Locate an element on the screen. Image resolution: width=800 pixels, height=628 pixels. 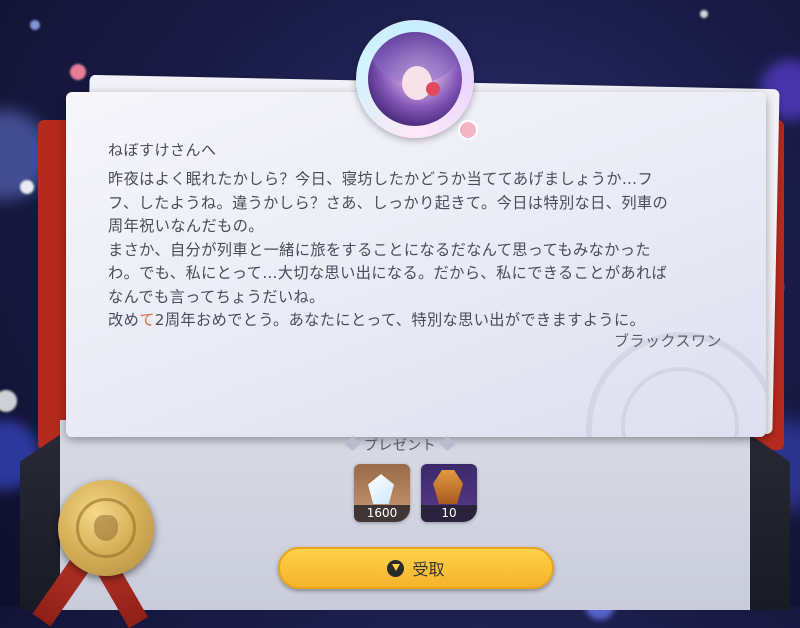
letter-text: 2周年おめでとう。あなたにとって、特別な思い出ができますように。 is located at coordinates (400, 320).